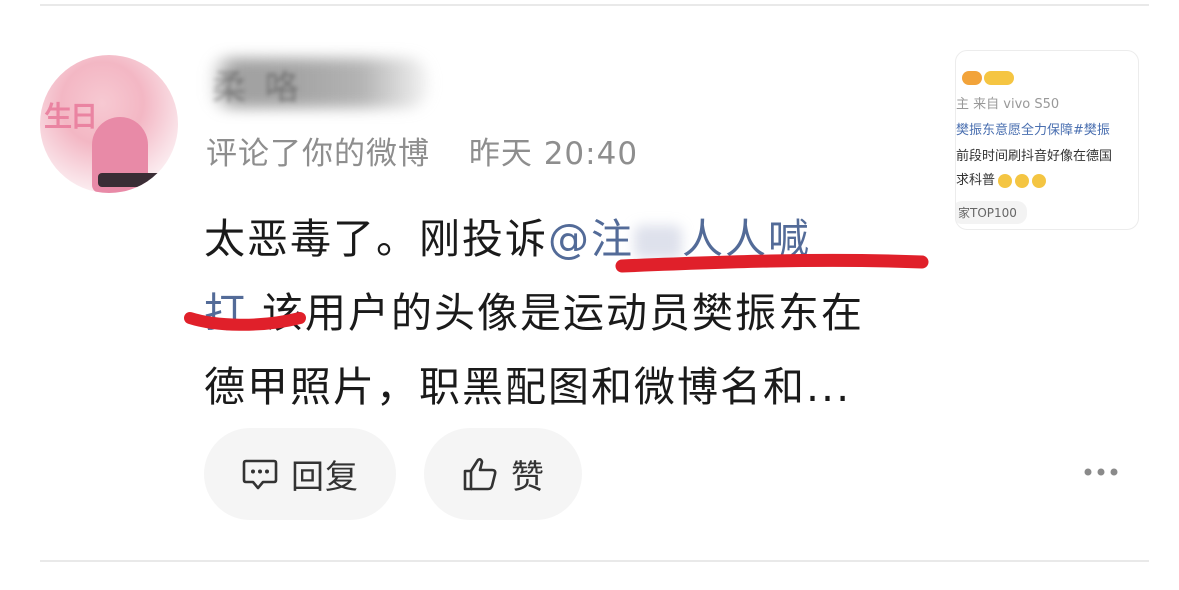 This screenshot has height=590, width=1179. I want to click on post-text-line2: 前段时间刷抖音好像在德国, so click(1034, 156).